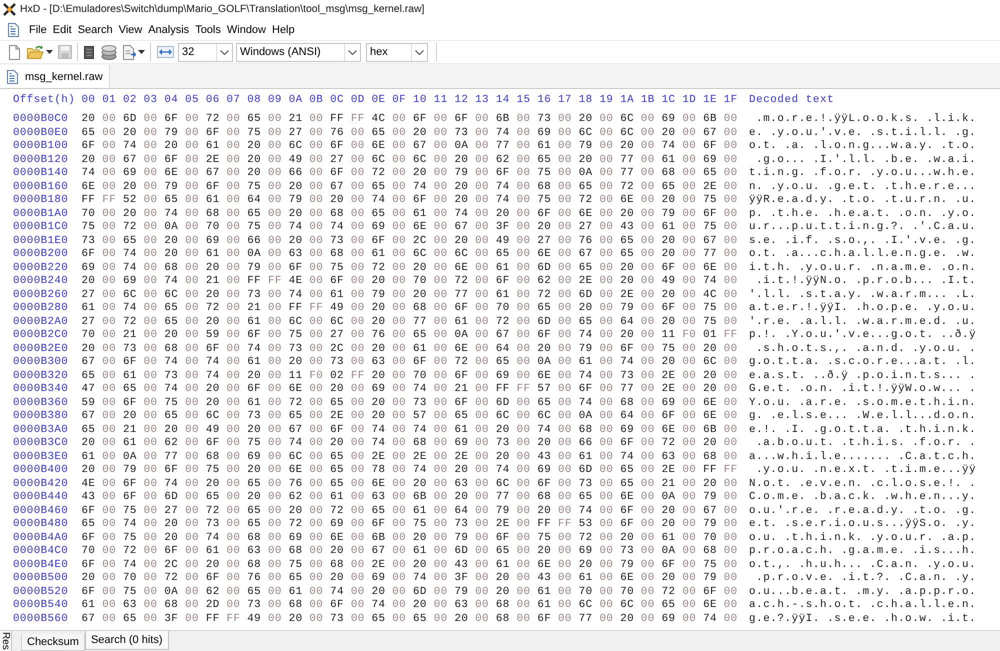 The width and height of the screenshot is (1000, 651). I want to click on panel-tab: Checksum, so click(53, 642).